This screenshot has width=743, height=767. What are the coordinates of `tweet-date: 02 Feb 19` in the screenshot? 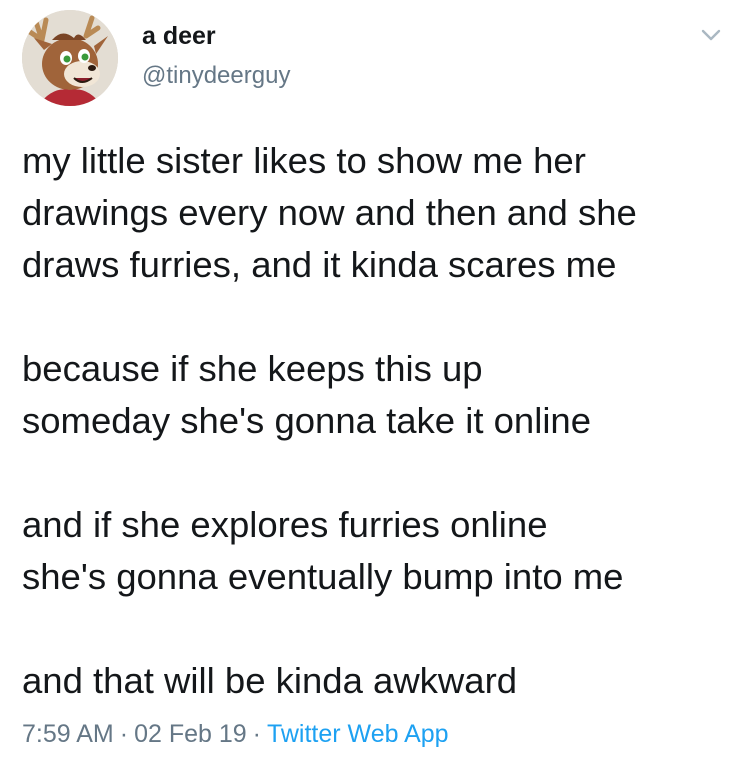 It's located at (190, 734).